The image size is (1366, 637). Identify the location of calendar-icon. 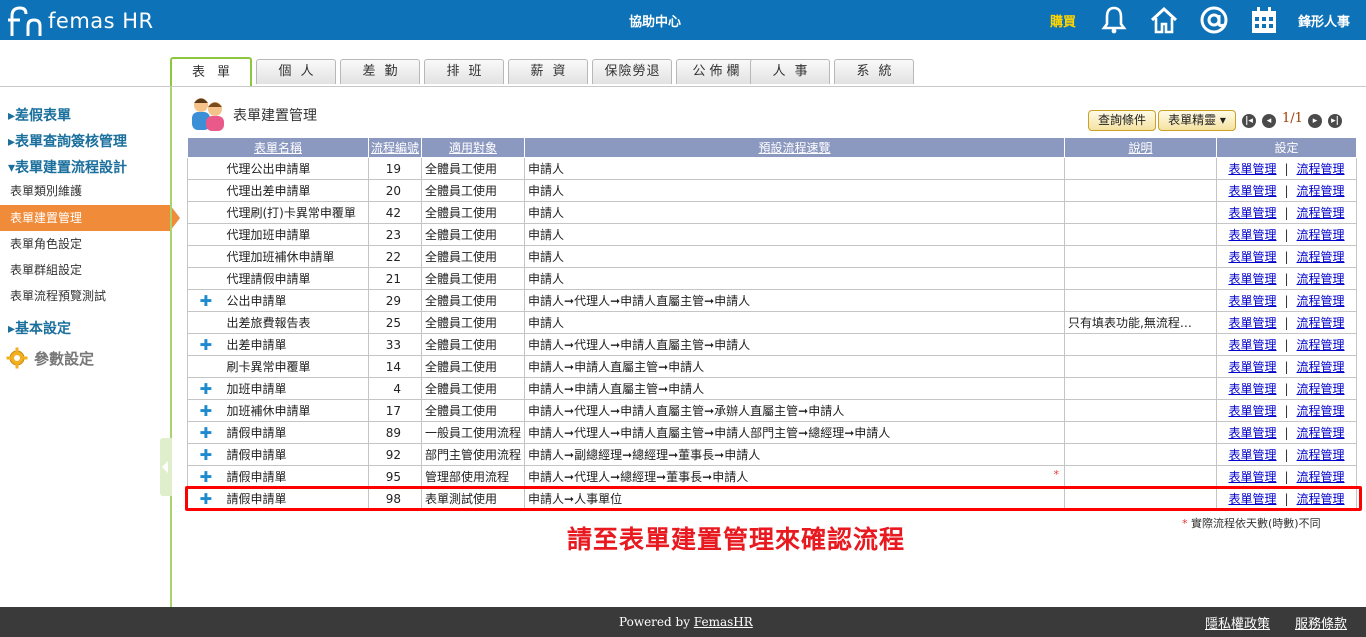
(1264, 20).